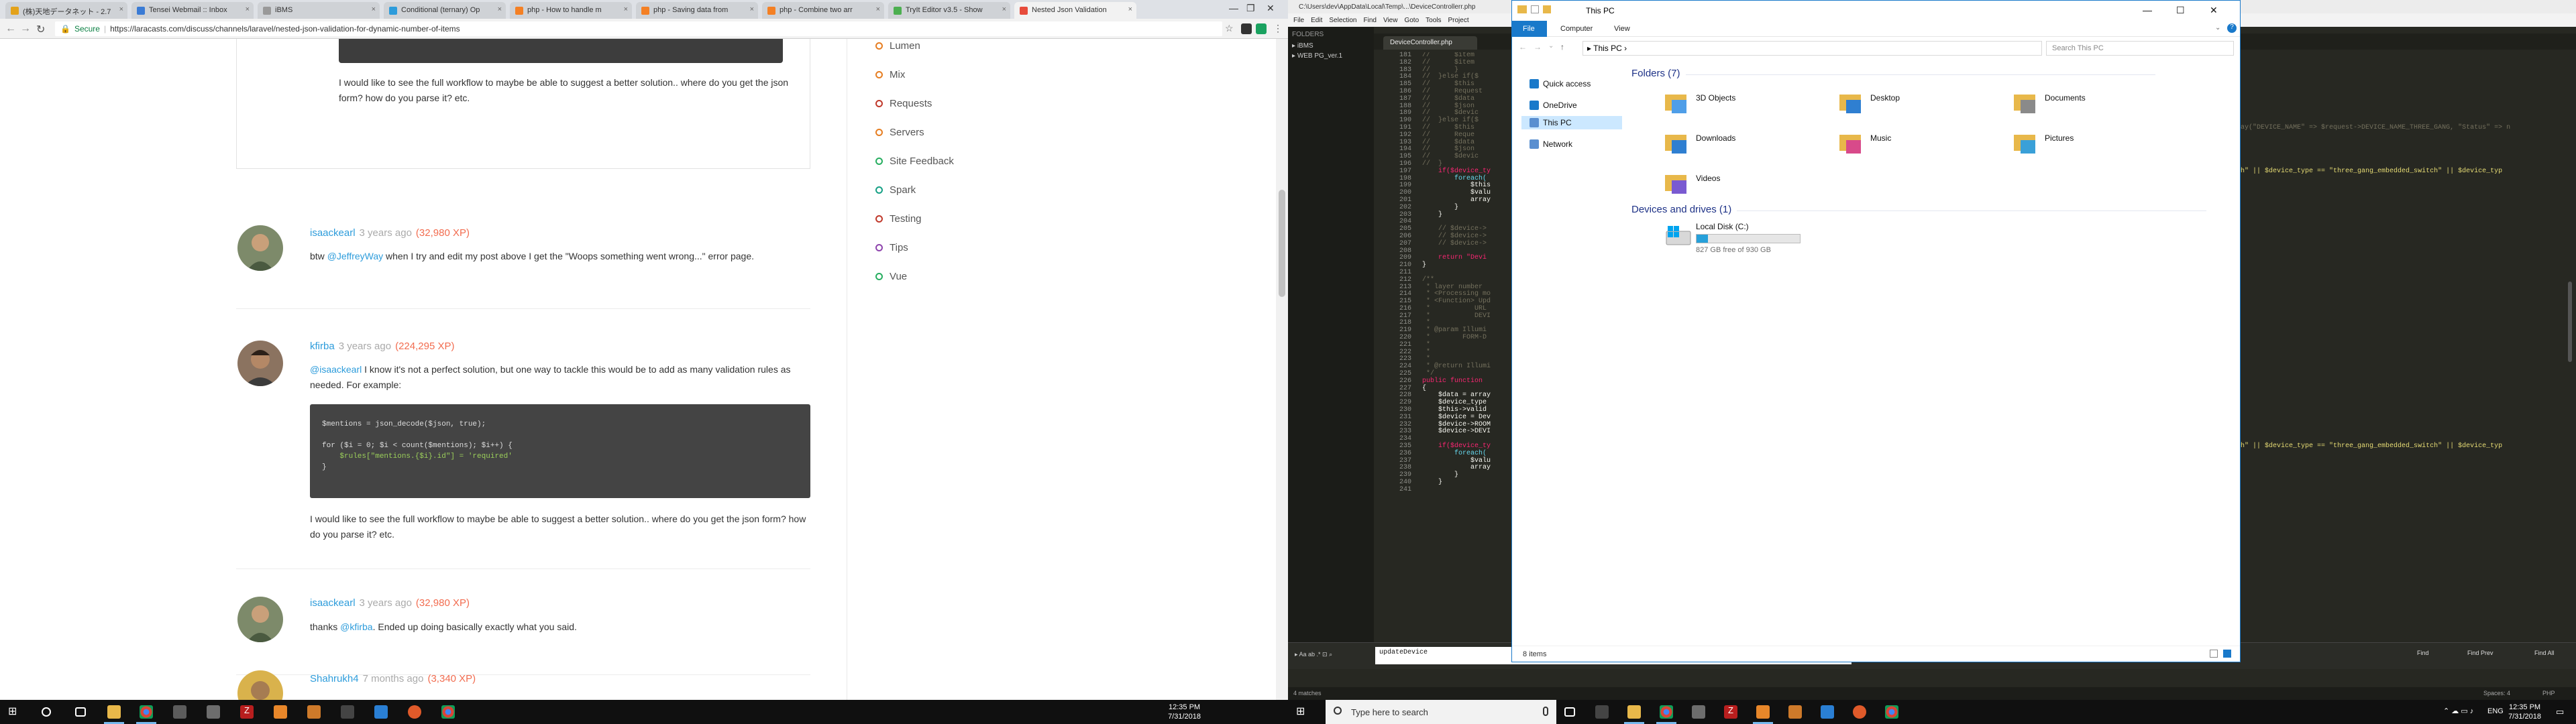  I want to click on scrollbar-thumb, so click(1282, 244).